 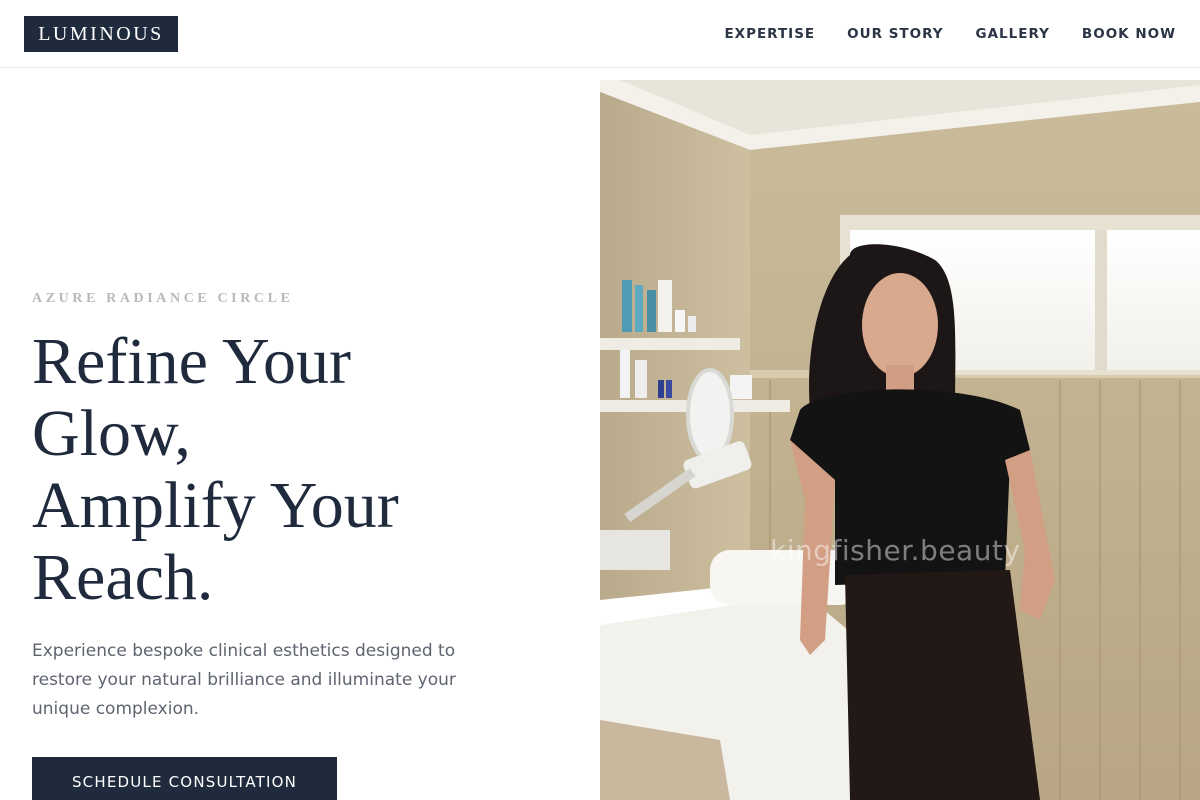 What do you see at coordinates (163, 298) in the screenshot?
I see `hero-eyebrow: AZURE RADIANCE CIRCLE` at bounding box center [163, 298].